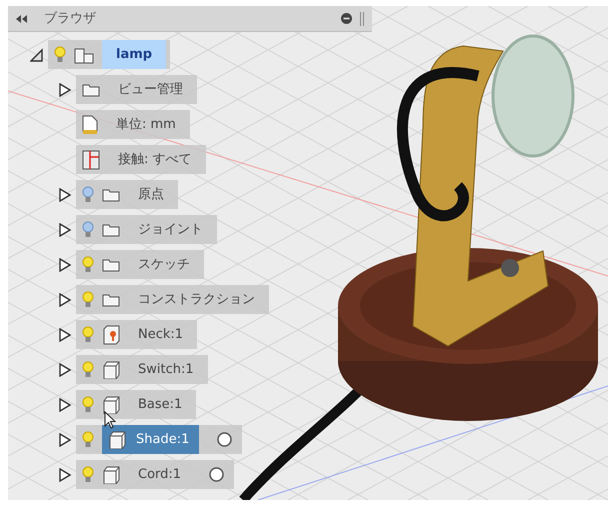 The width and height of the screenshot is (608, 508). What do you see at coordinates (170, 229) in the screenshot?
I see `item-label: ジョイント` at bounding box center [170, 229].